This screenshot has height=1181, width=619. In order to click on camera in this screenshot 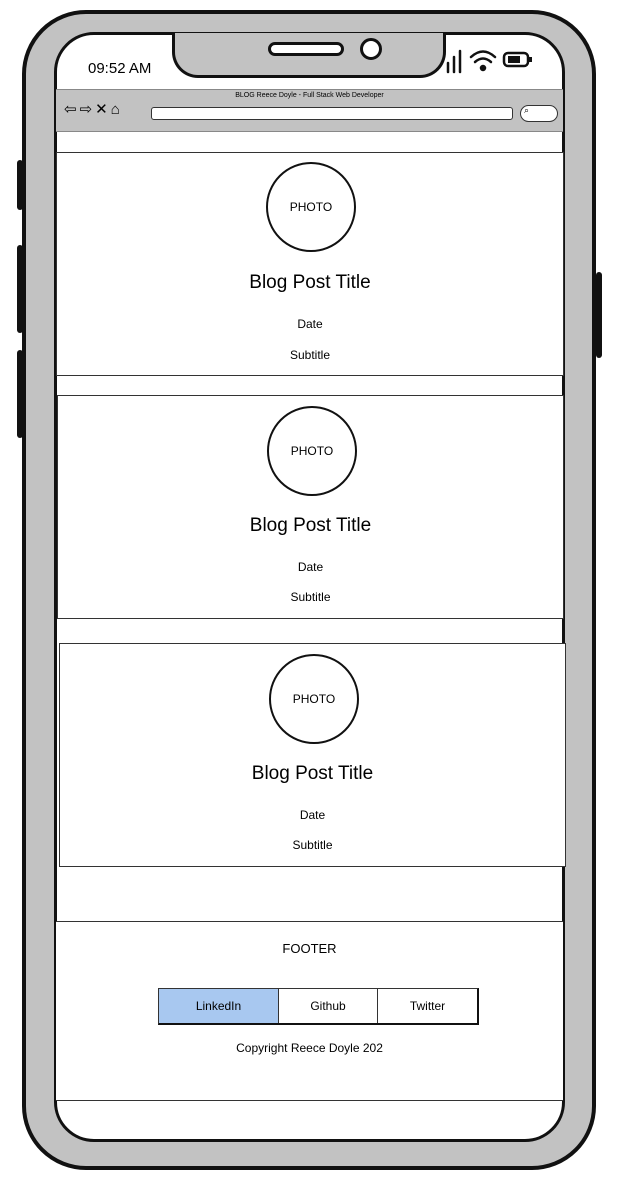, I will do `click(371, 49)`.